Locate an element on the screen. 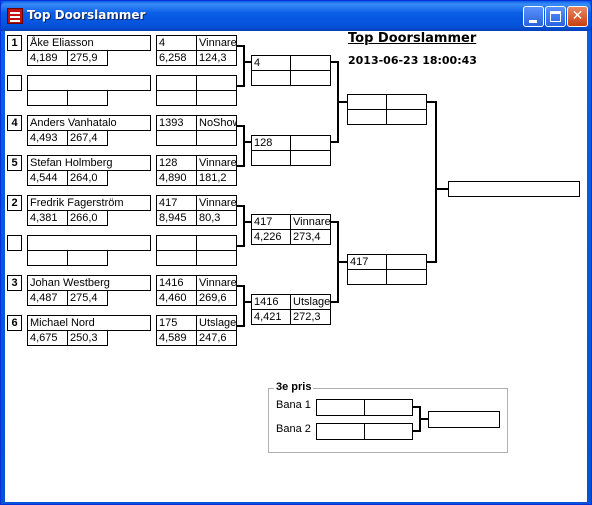  driver-name: Åke Eliasson is located at coordinates (89, 43).